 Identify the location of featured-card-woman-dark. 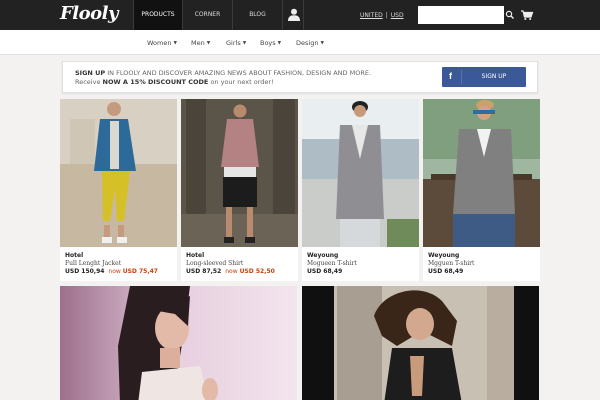
(420, 343).